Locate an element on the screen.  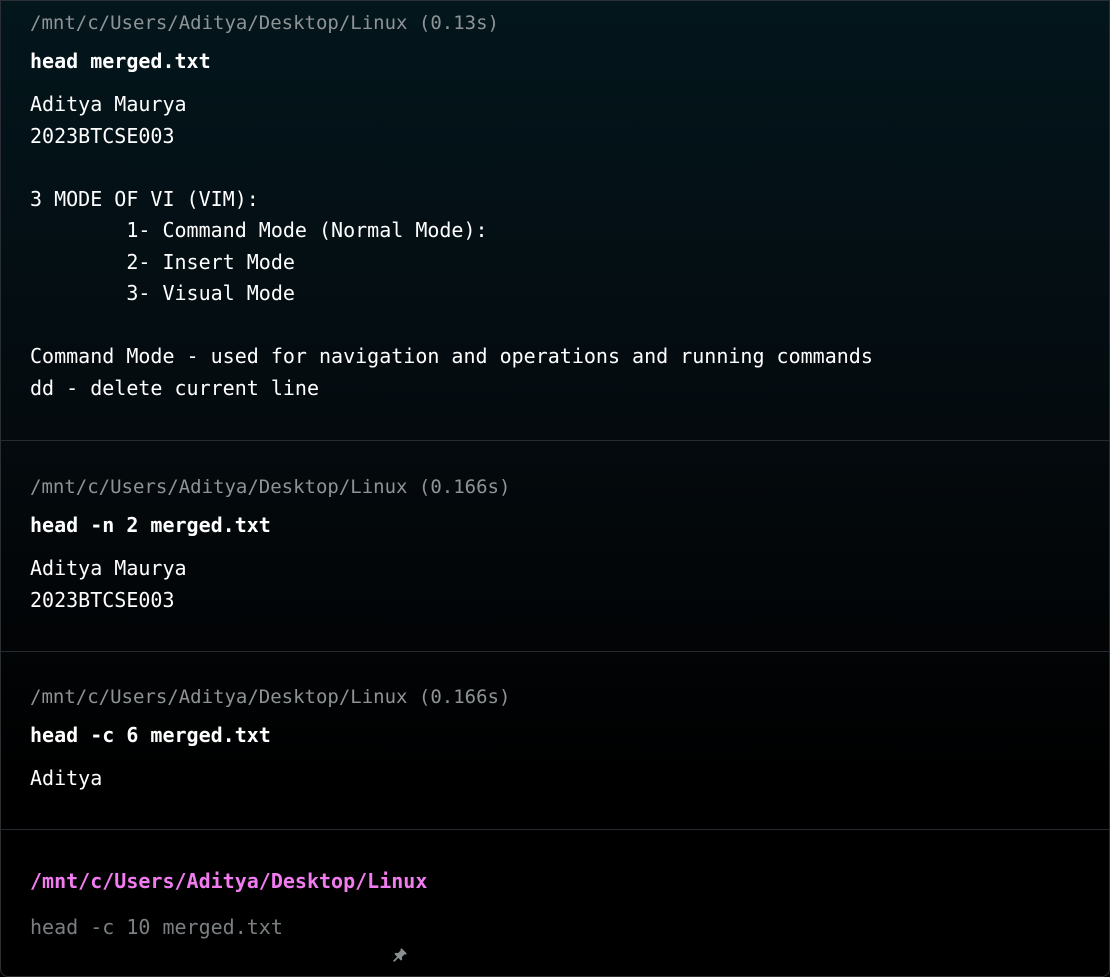
command-input: head -c 10 merged.txt is located at coordinates (569, 938).